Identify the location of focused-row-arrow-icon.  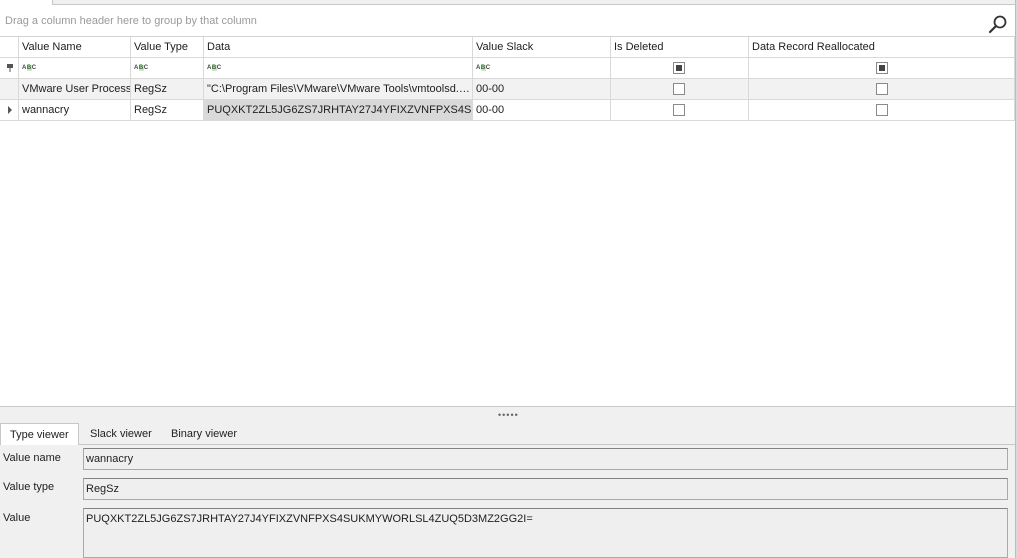
(10, 110).